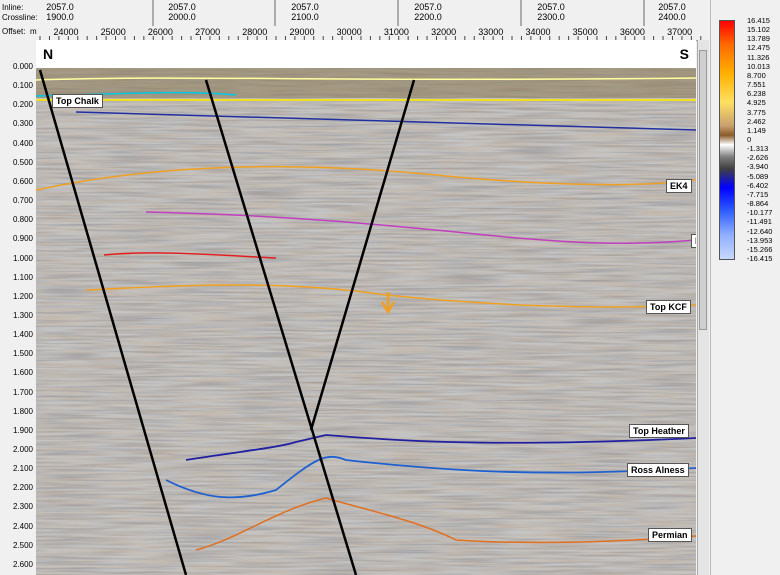  What do you see at coordinates (758, 158) in the screenshot?
I see `colorbar-value-label: -2.626` at bounding box center [758, 158].